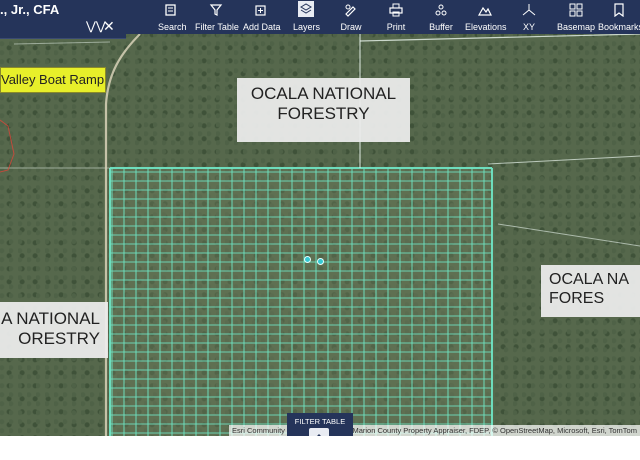 The width and height of the screenshot is (640, 460). Describe the element at coordinates (576, 10) in the screenshot. I see `basemap-icon` at that location.